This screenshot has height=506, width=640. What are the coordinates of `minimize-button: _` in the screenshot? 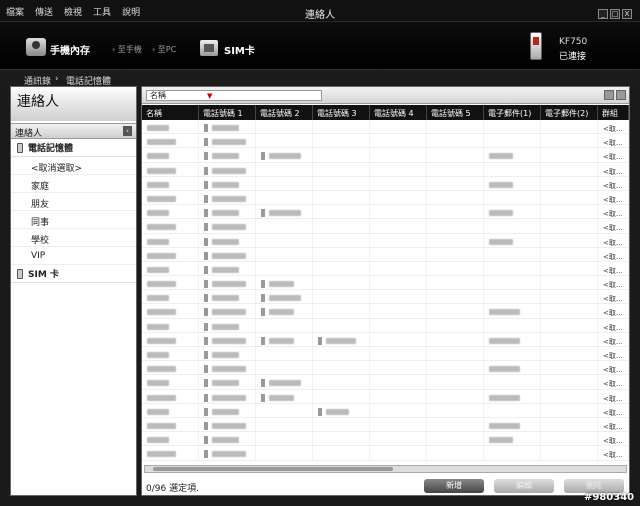 It's located at (603, 14).